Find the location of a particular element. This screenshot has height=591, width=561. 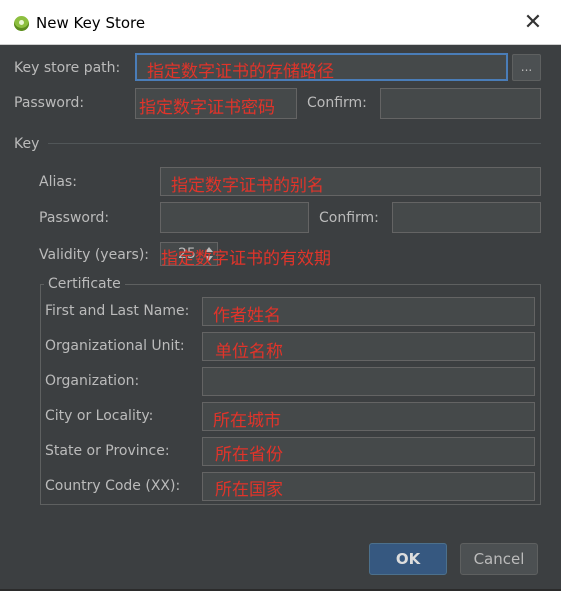

key-password-label: Password: is located at coordinates (74, 218).